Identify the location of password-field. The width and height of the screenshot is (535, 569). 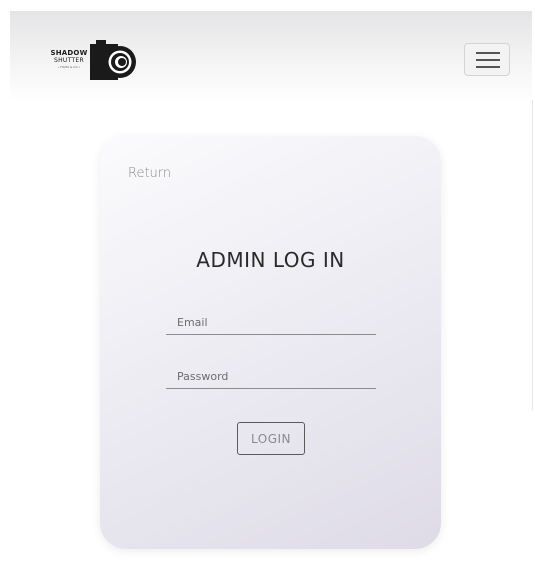
(271, 377).